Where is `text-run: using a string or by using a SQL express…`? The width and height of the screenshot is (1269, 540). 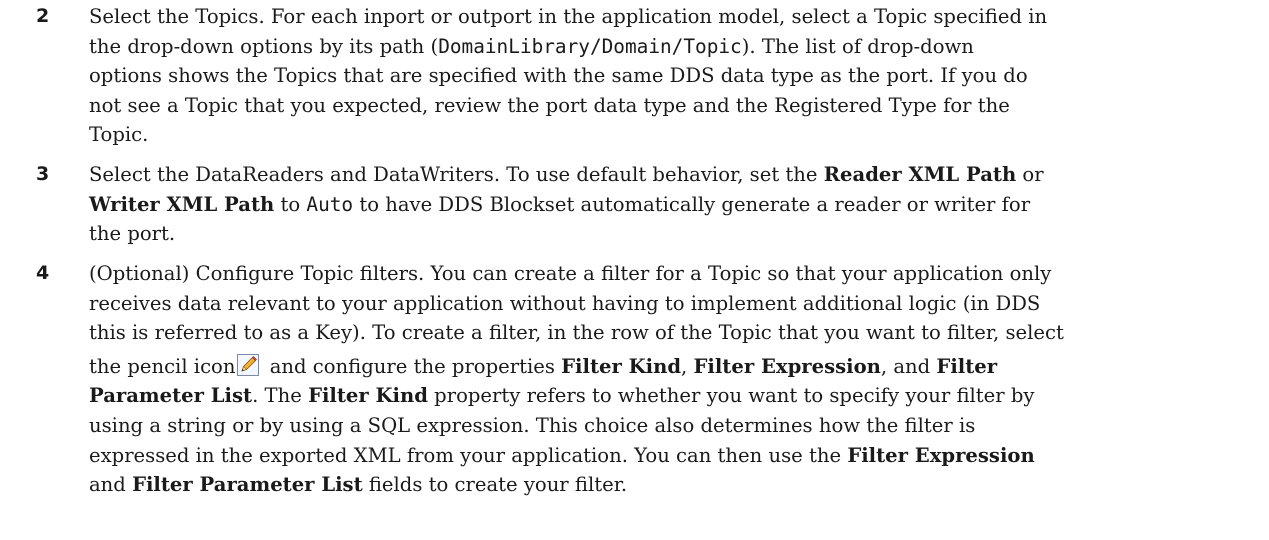
text-run: using a string or by using a SQL express… is located at coordinates (532, 425).